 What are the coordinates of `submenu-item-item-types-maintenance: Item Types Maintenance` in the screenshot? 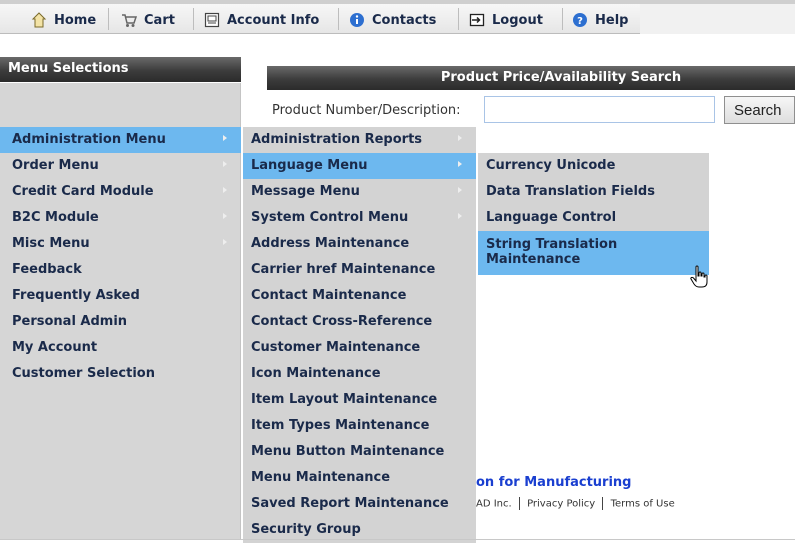 It's located at (359, 426).